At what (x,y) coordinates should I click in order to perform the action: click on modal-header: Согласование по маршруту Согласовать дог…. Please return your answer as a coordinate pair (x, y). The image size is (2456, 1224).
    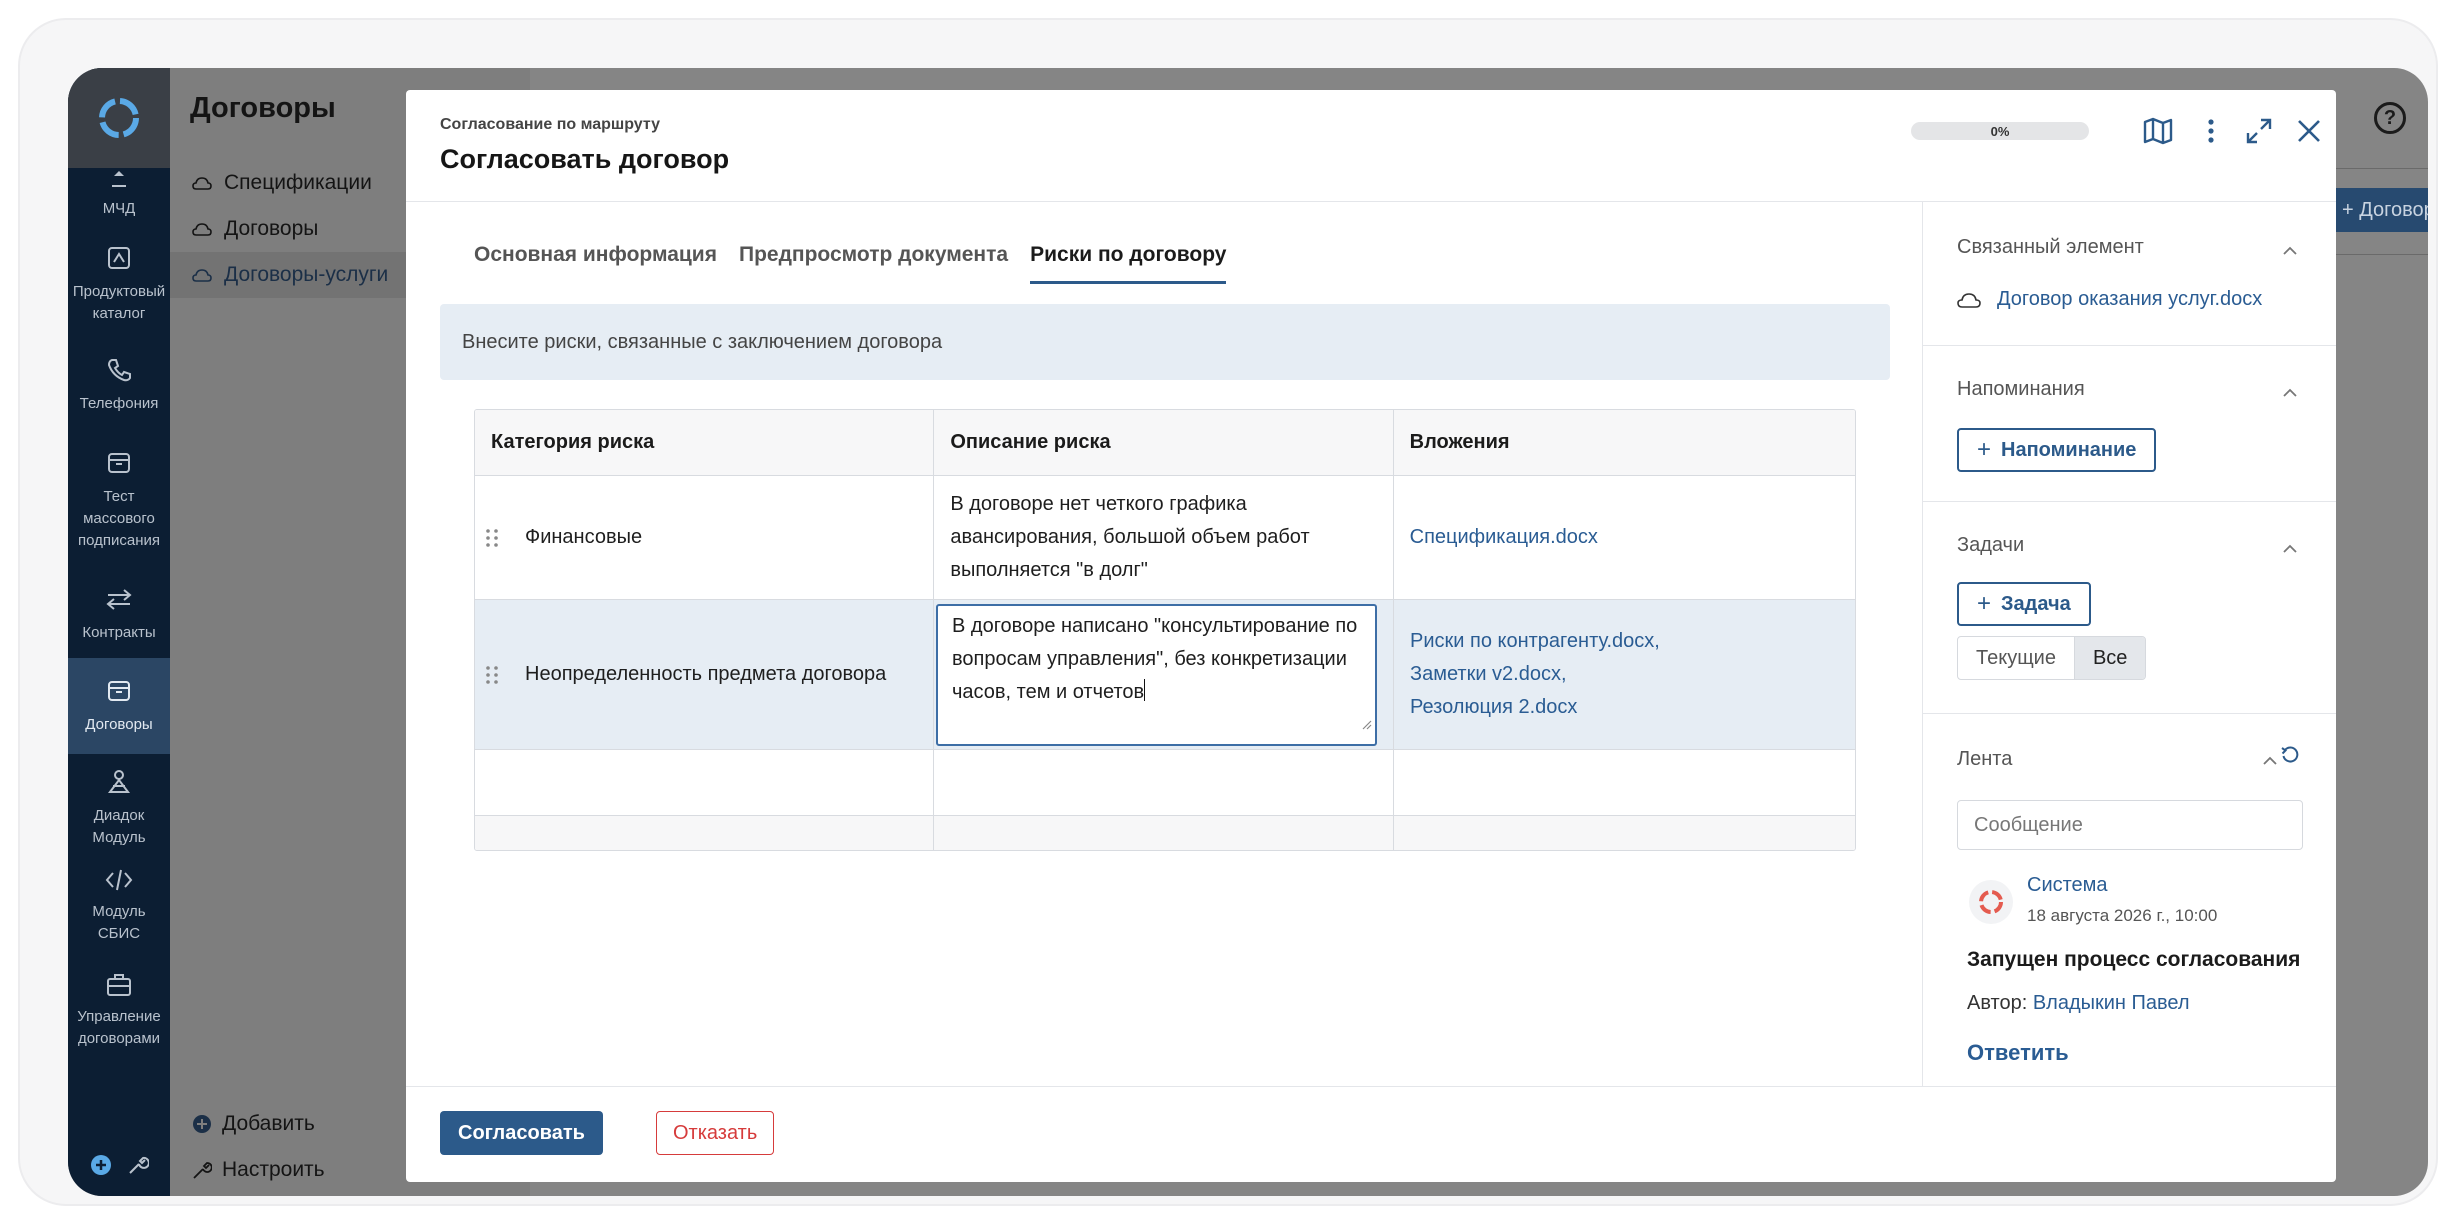
    Looking at the image, I should click on (1371, 146).